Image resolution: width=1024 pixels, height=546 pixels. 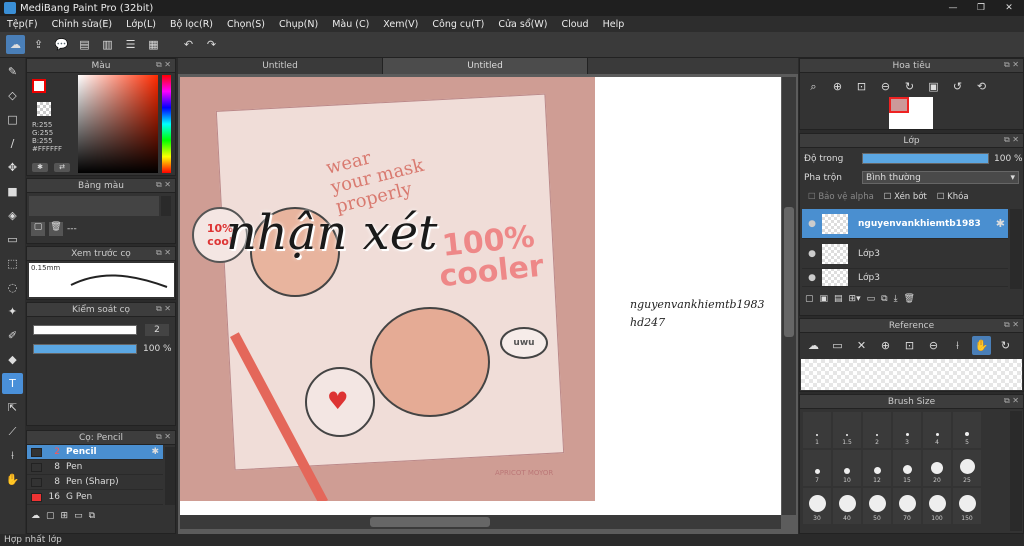 I want to click on add-color-icon: ✱, so click(x=40, y=167).